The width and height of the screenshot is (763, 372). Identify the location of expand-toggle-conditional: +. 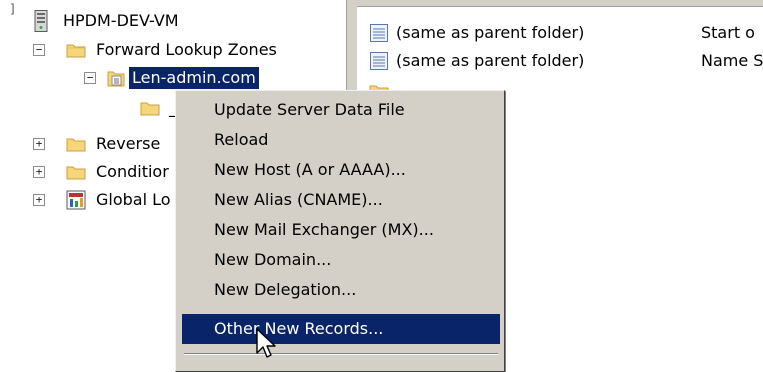
(39, 172).